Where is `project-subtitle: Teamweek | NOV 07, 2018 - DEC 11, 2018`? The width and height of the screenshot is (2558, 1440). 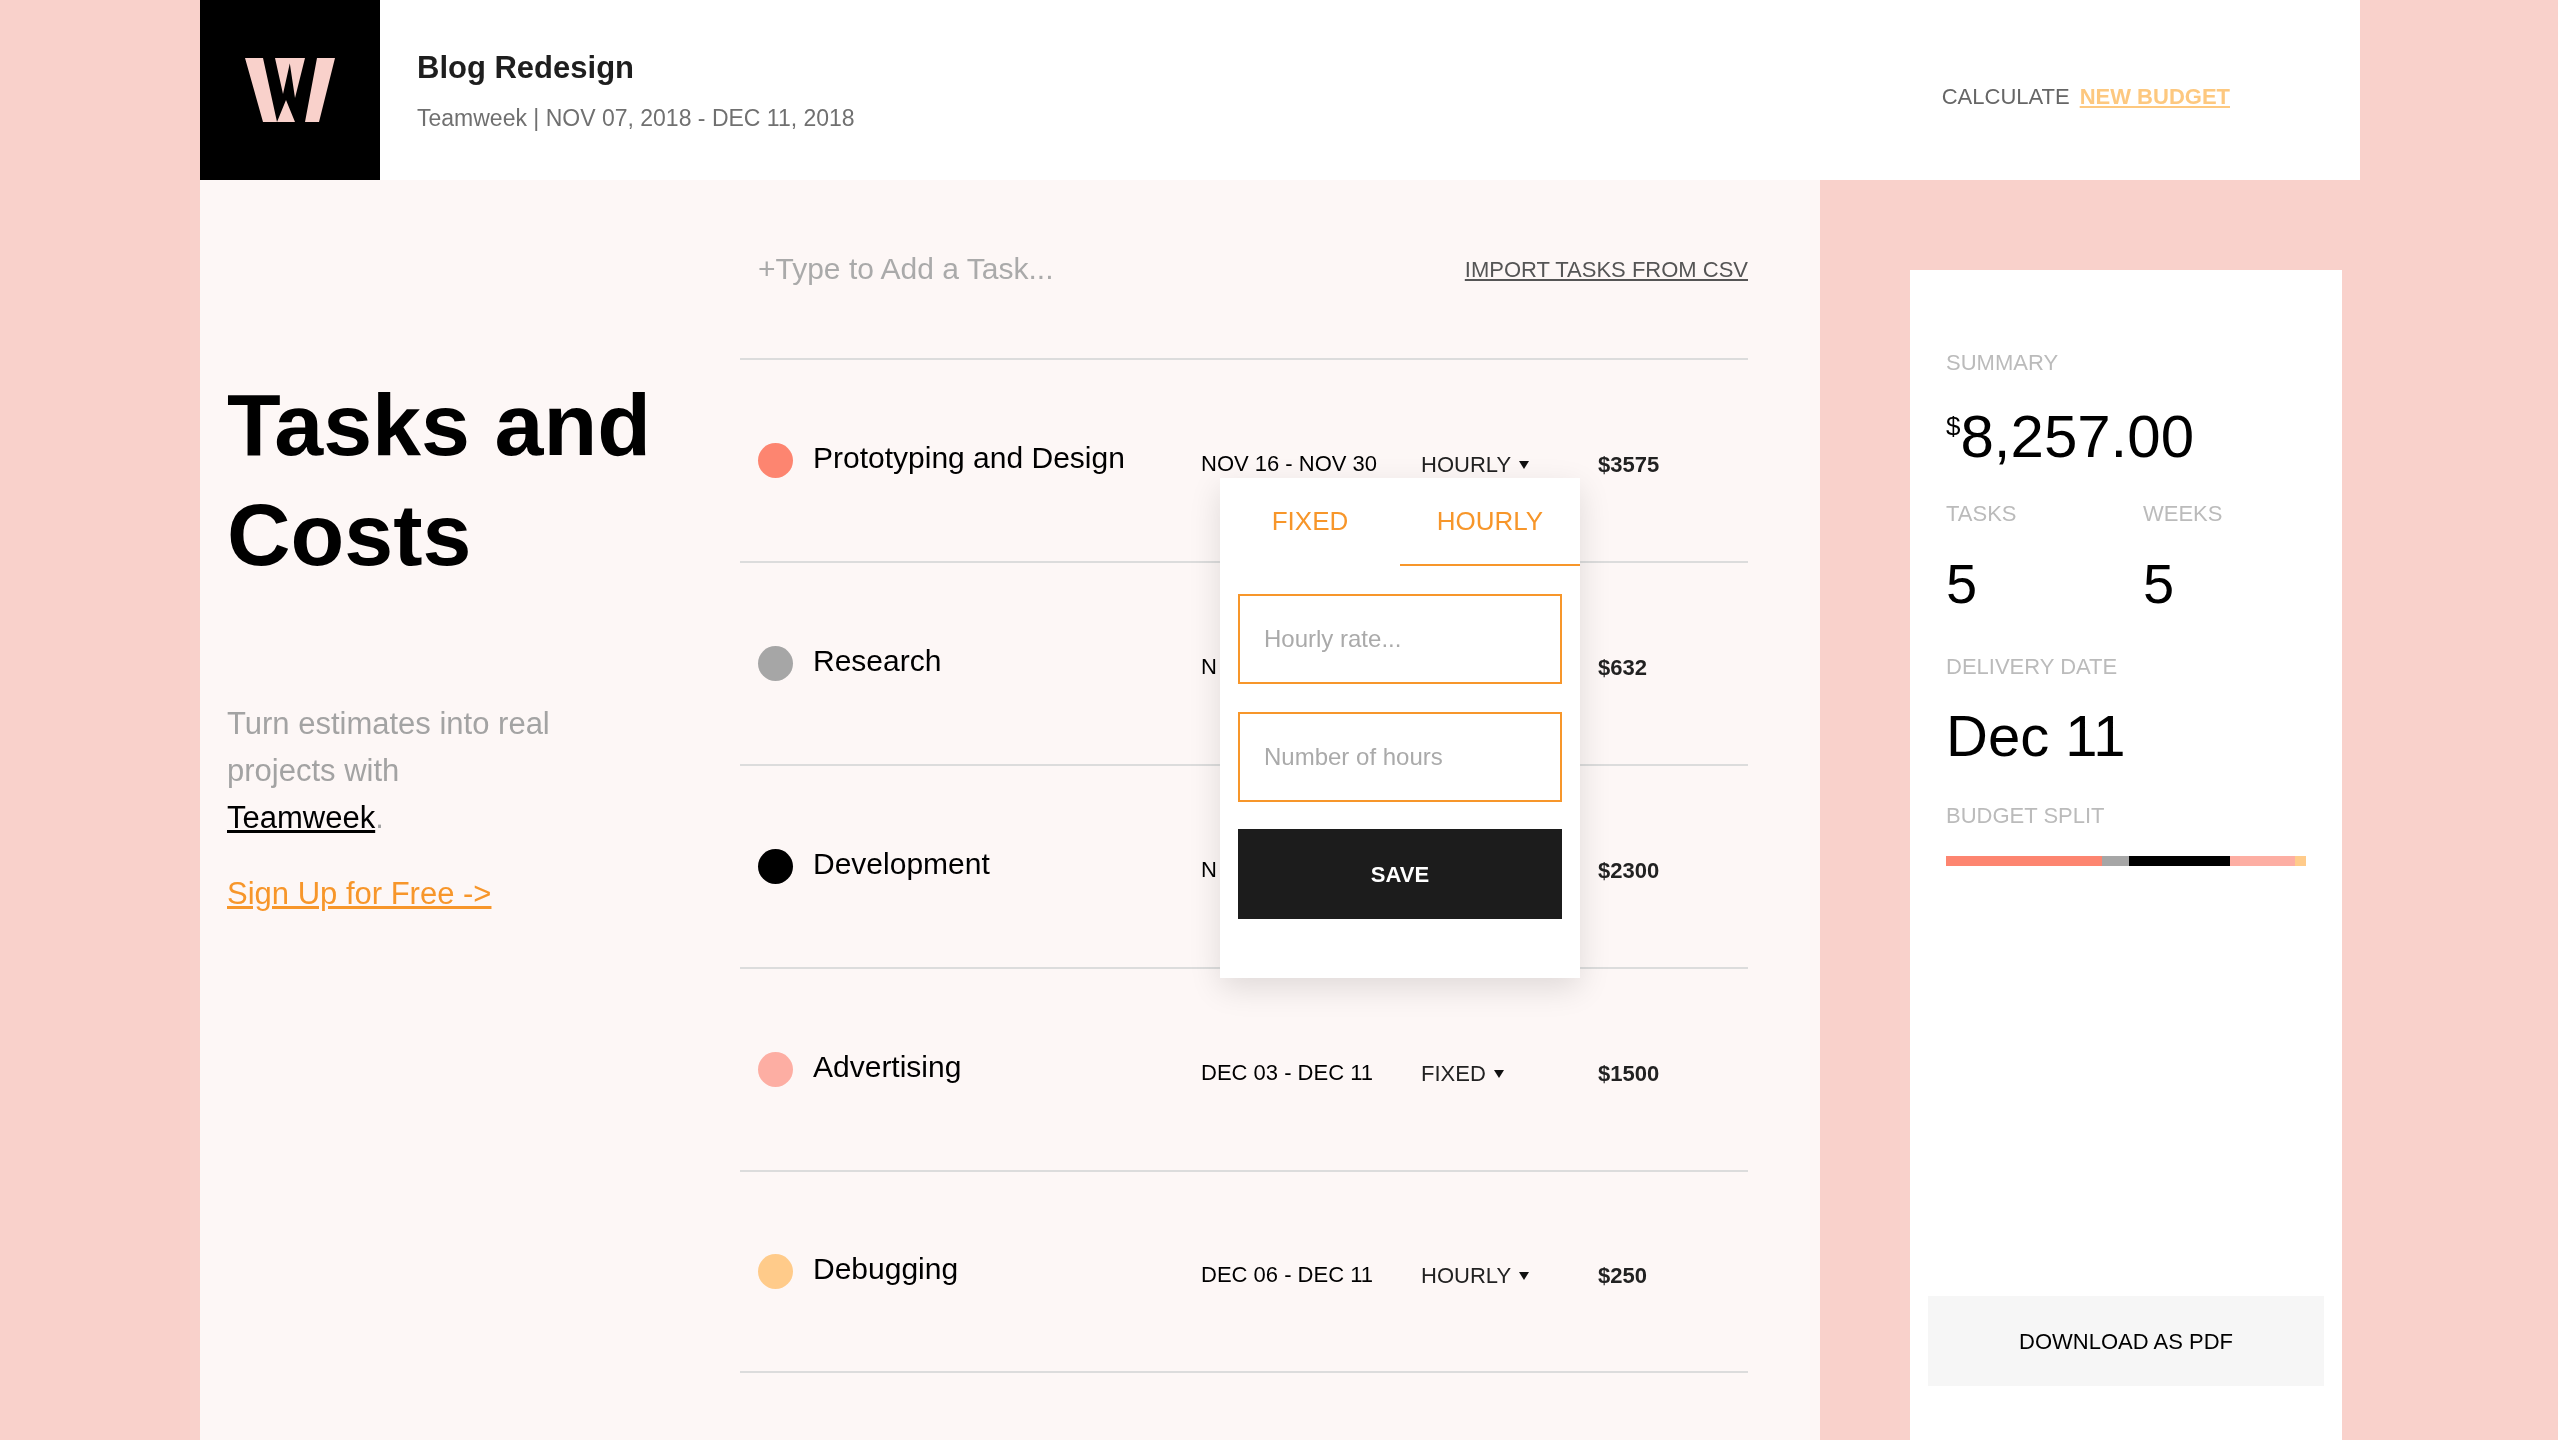 project-subtitle: Teamweek | NOV 07, 2018 - DEC 11, 2018 is located at coordinates (636, 118).